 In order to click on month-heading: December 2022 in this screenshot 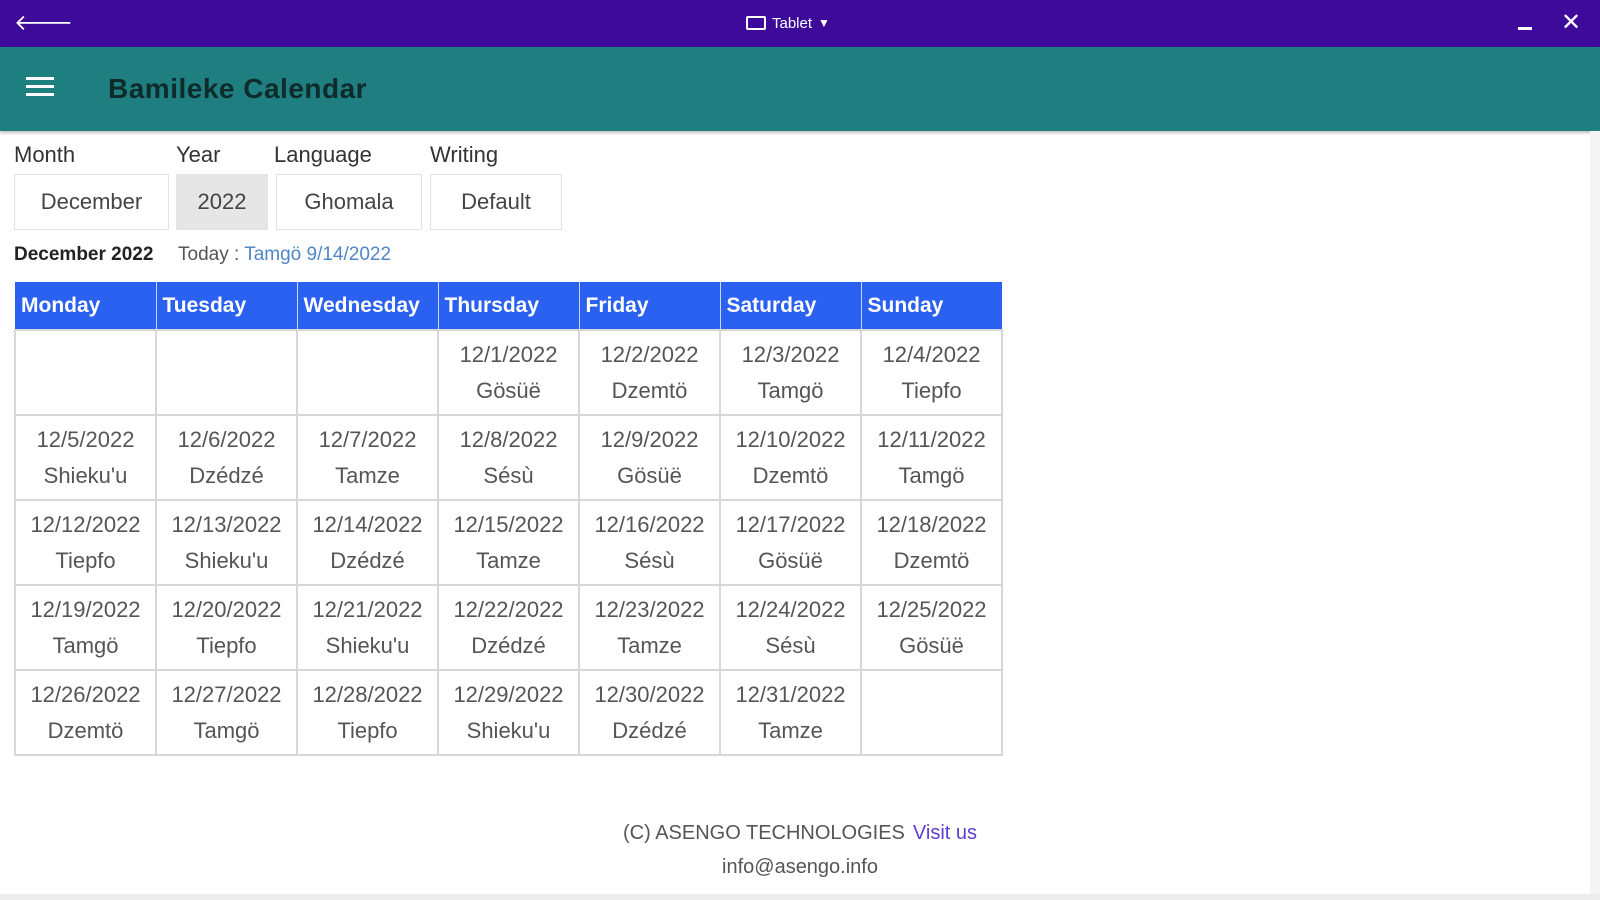, I will do `click(84, 254)`.